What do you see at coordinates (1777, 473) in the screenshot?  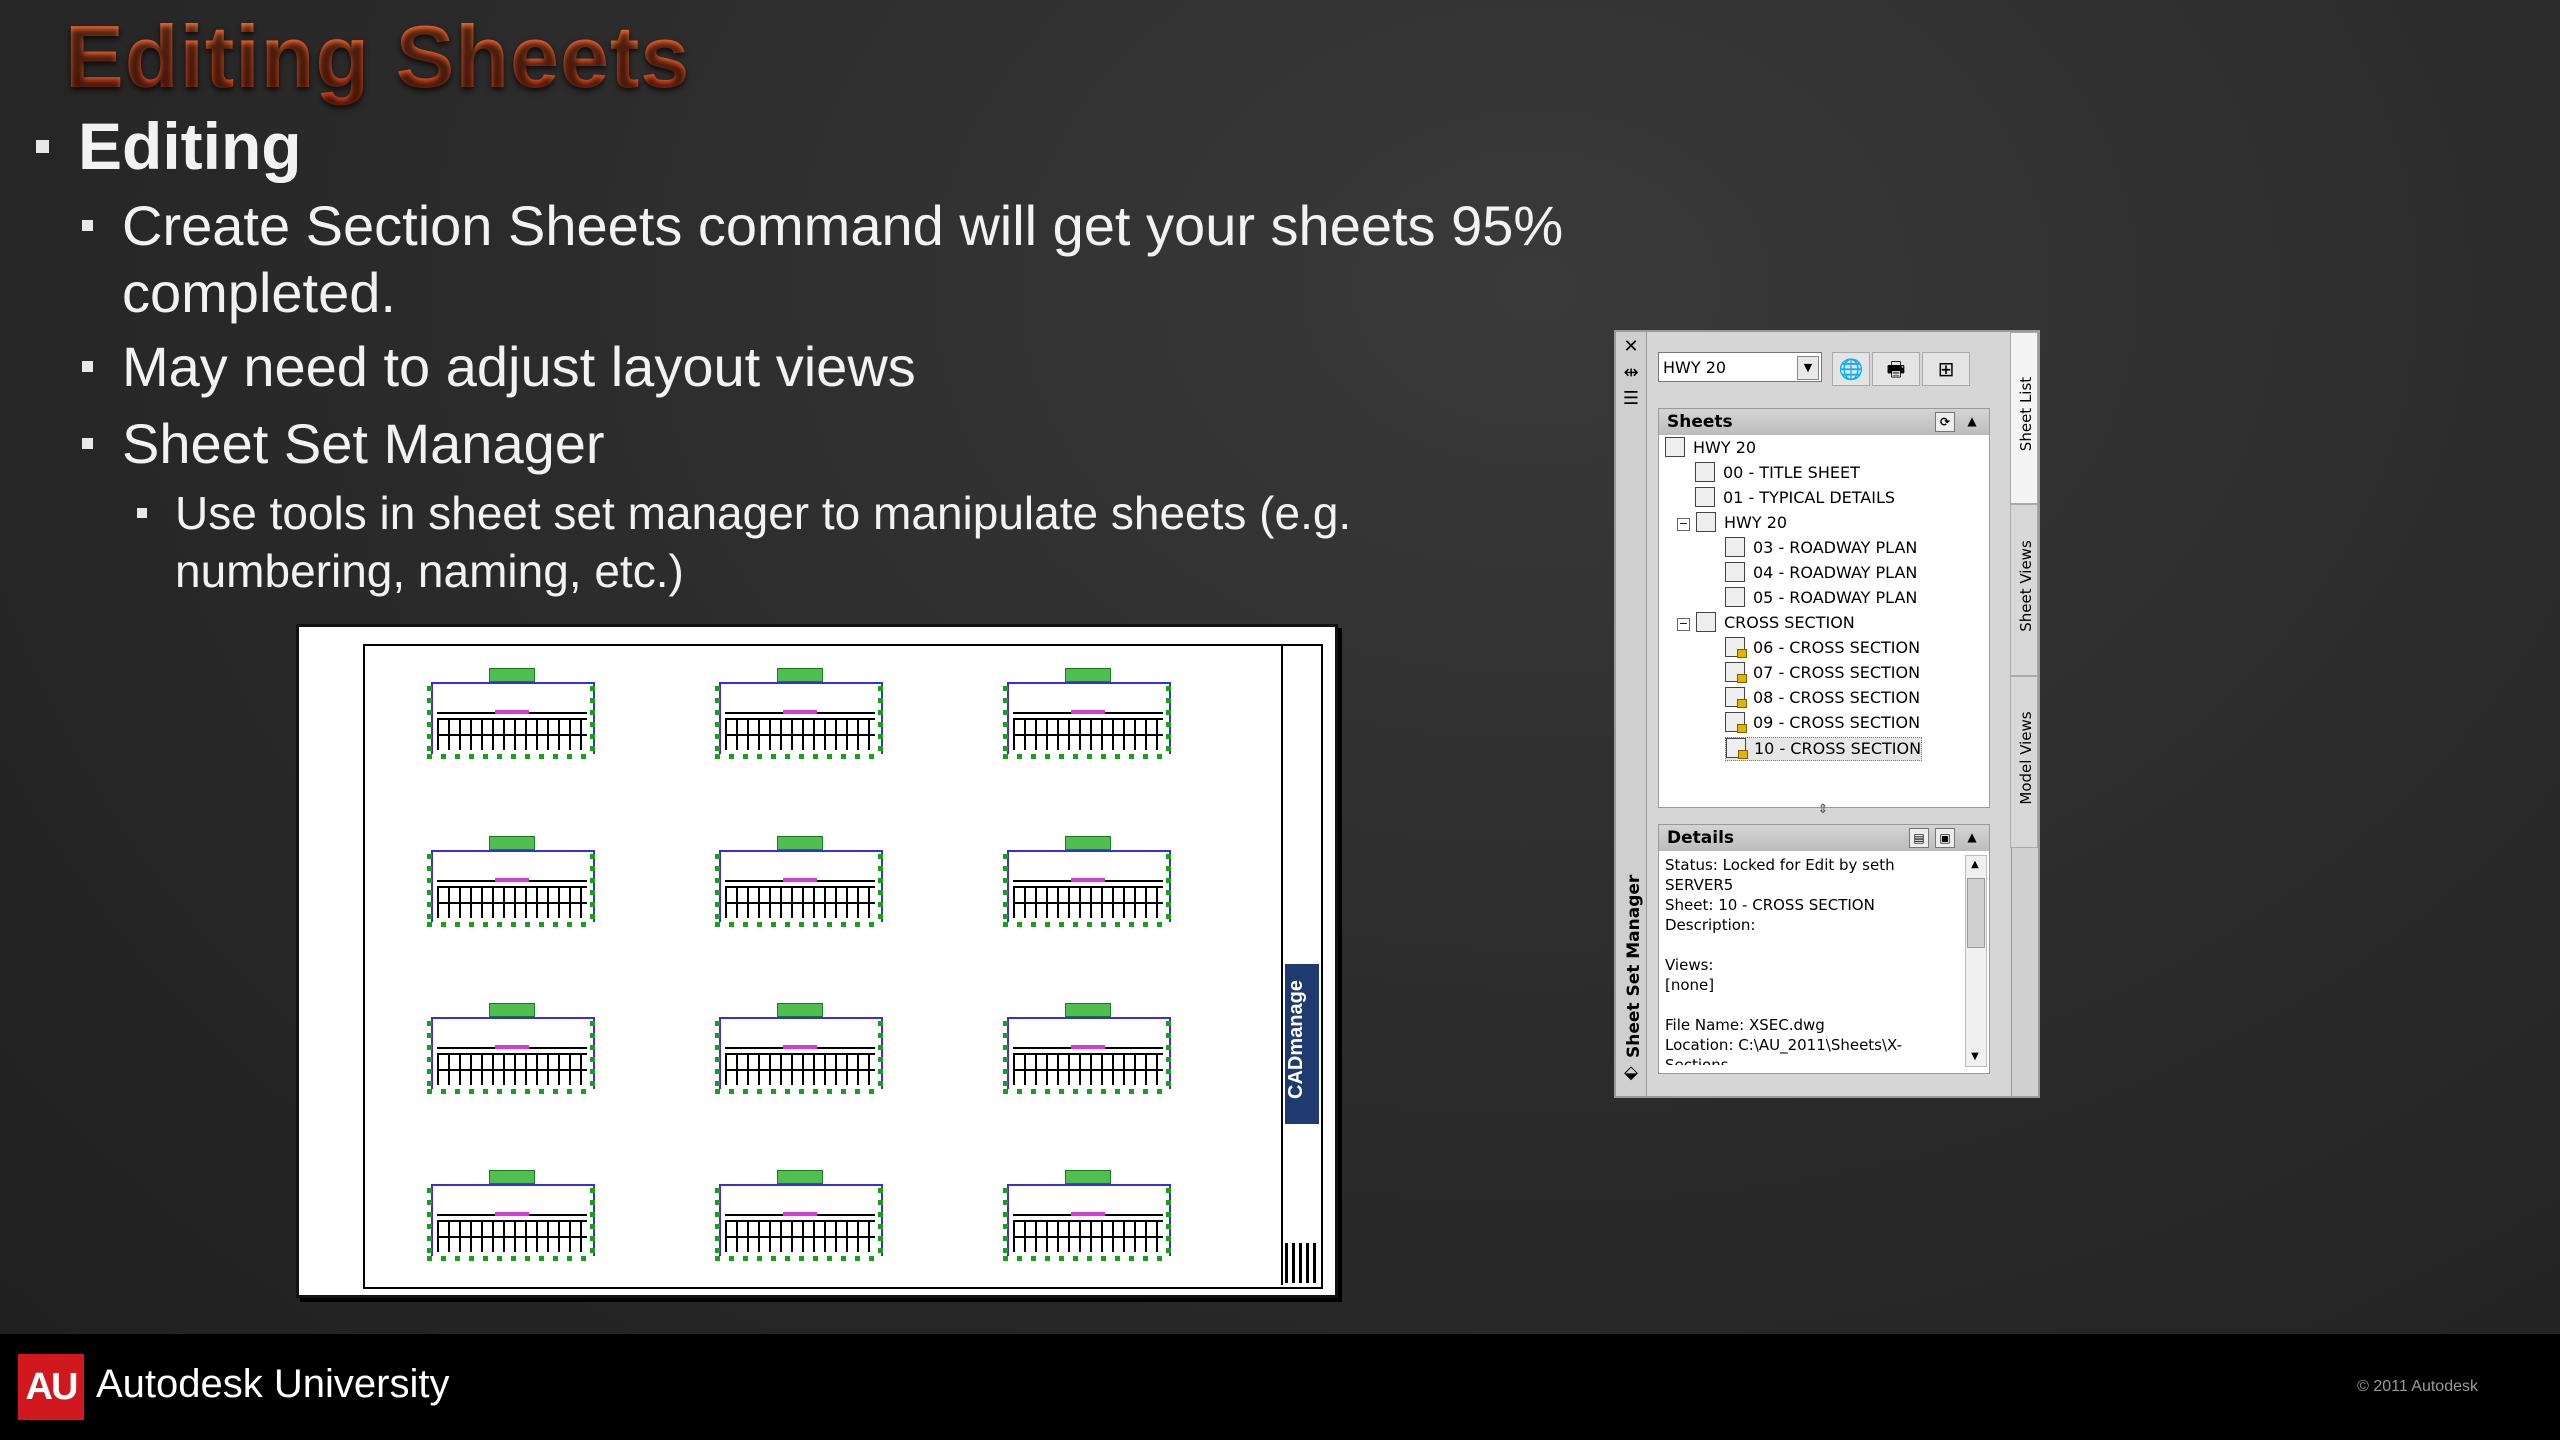 I see `tree-node-sheet: 00 - TITLE SHEET` at bounding box center [1777, 473].